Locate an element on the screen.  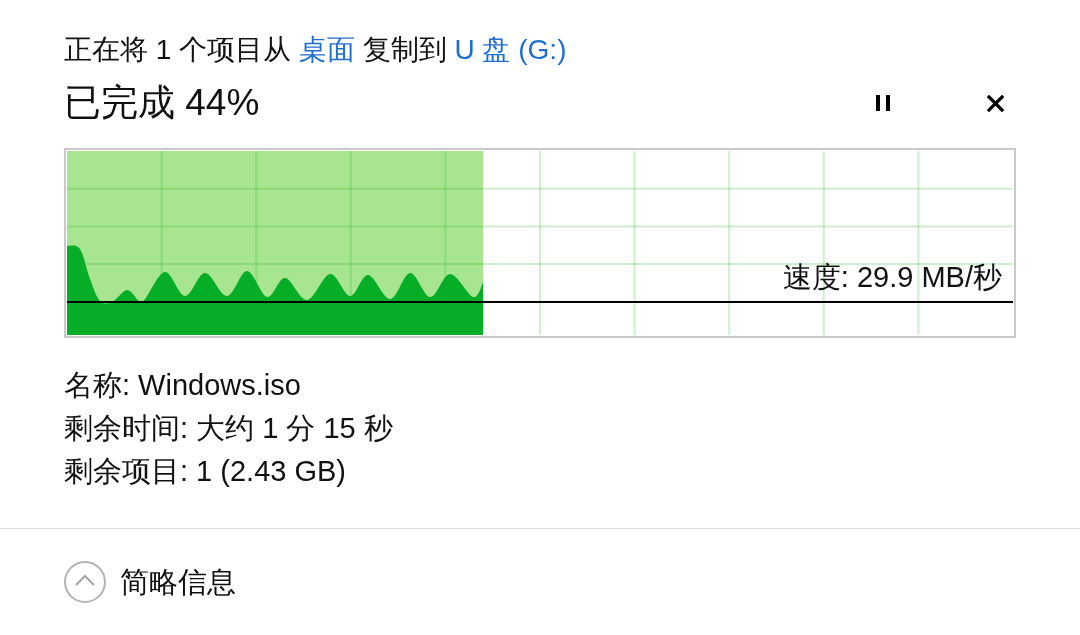
location-link: 桌面 is located at coordinates (326, 49).